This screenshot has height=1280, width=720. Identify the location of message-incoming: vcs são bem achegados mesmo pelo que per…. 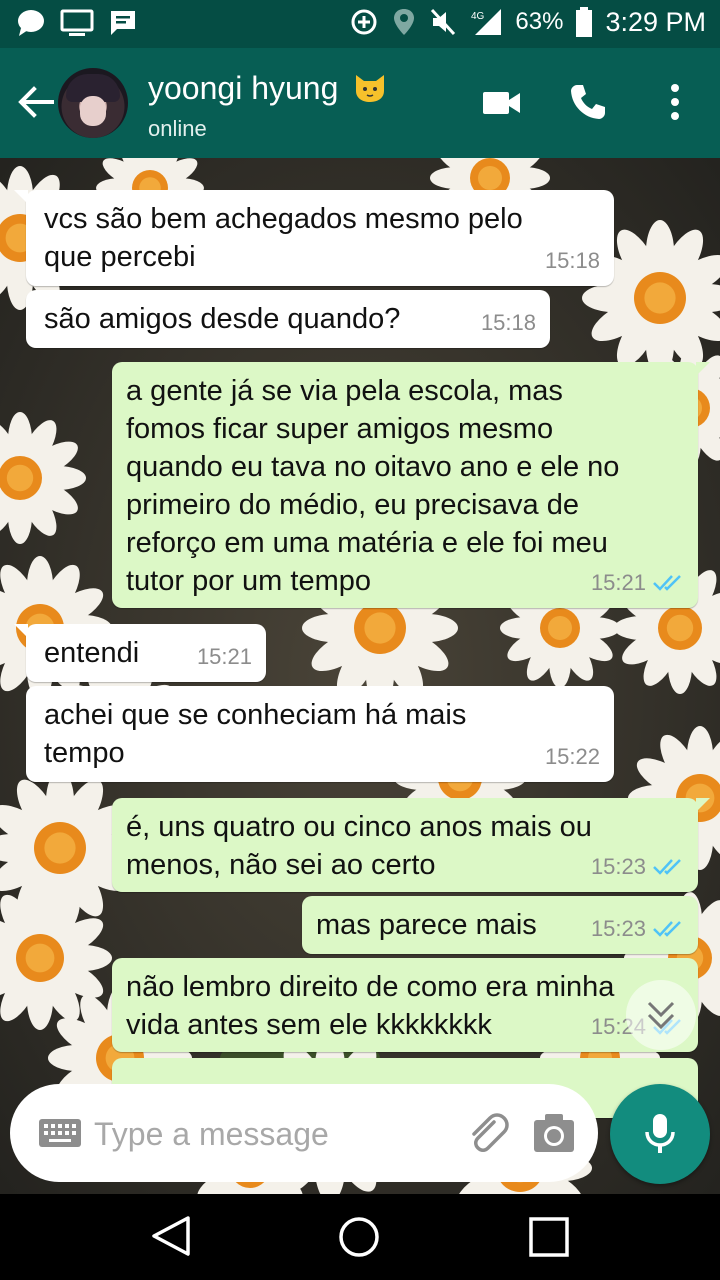
(314, 238).